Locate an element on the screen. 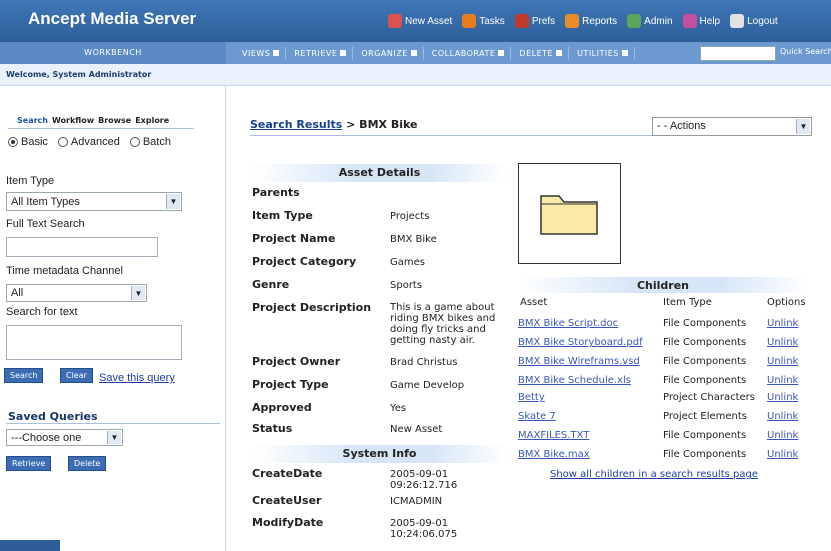 Image resolution: width=831 pixels, height=551 pixels. children-col-options: Options is located at coordinates (786, 302).